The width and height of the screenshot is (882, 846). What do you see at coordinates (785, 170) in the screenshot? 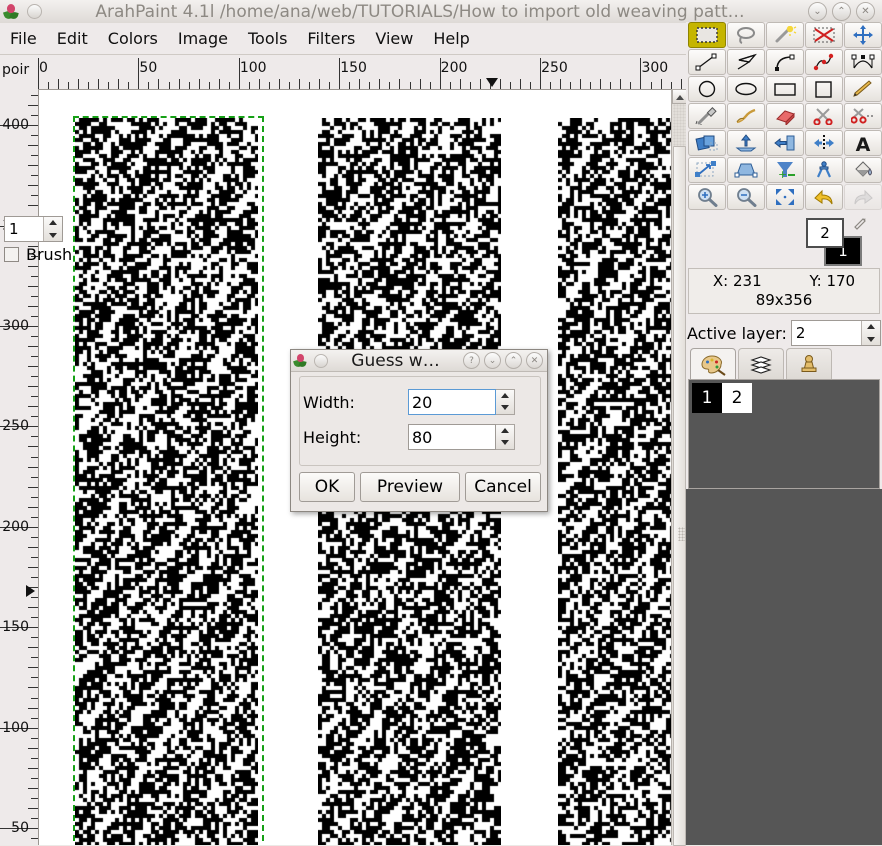
I see `weave-balance-tool: +` at bounding box center [785, 170].